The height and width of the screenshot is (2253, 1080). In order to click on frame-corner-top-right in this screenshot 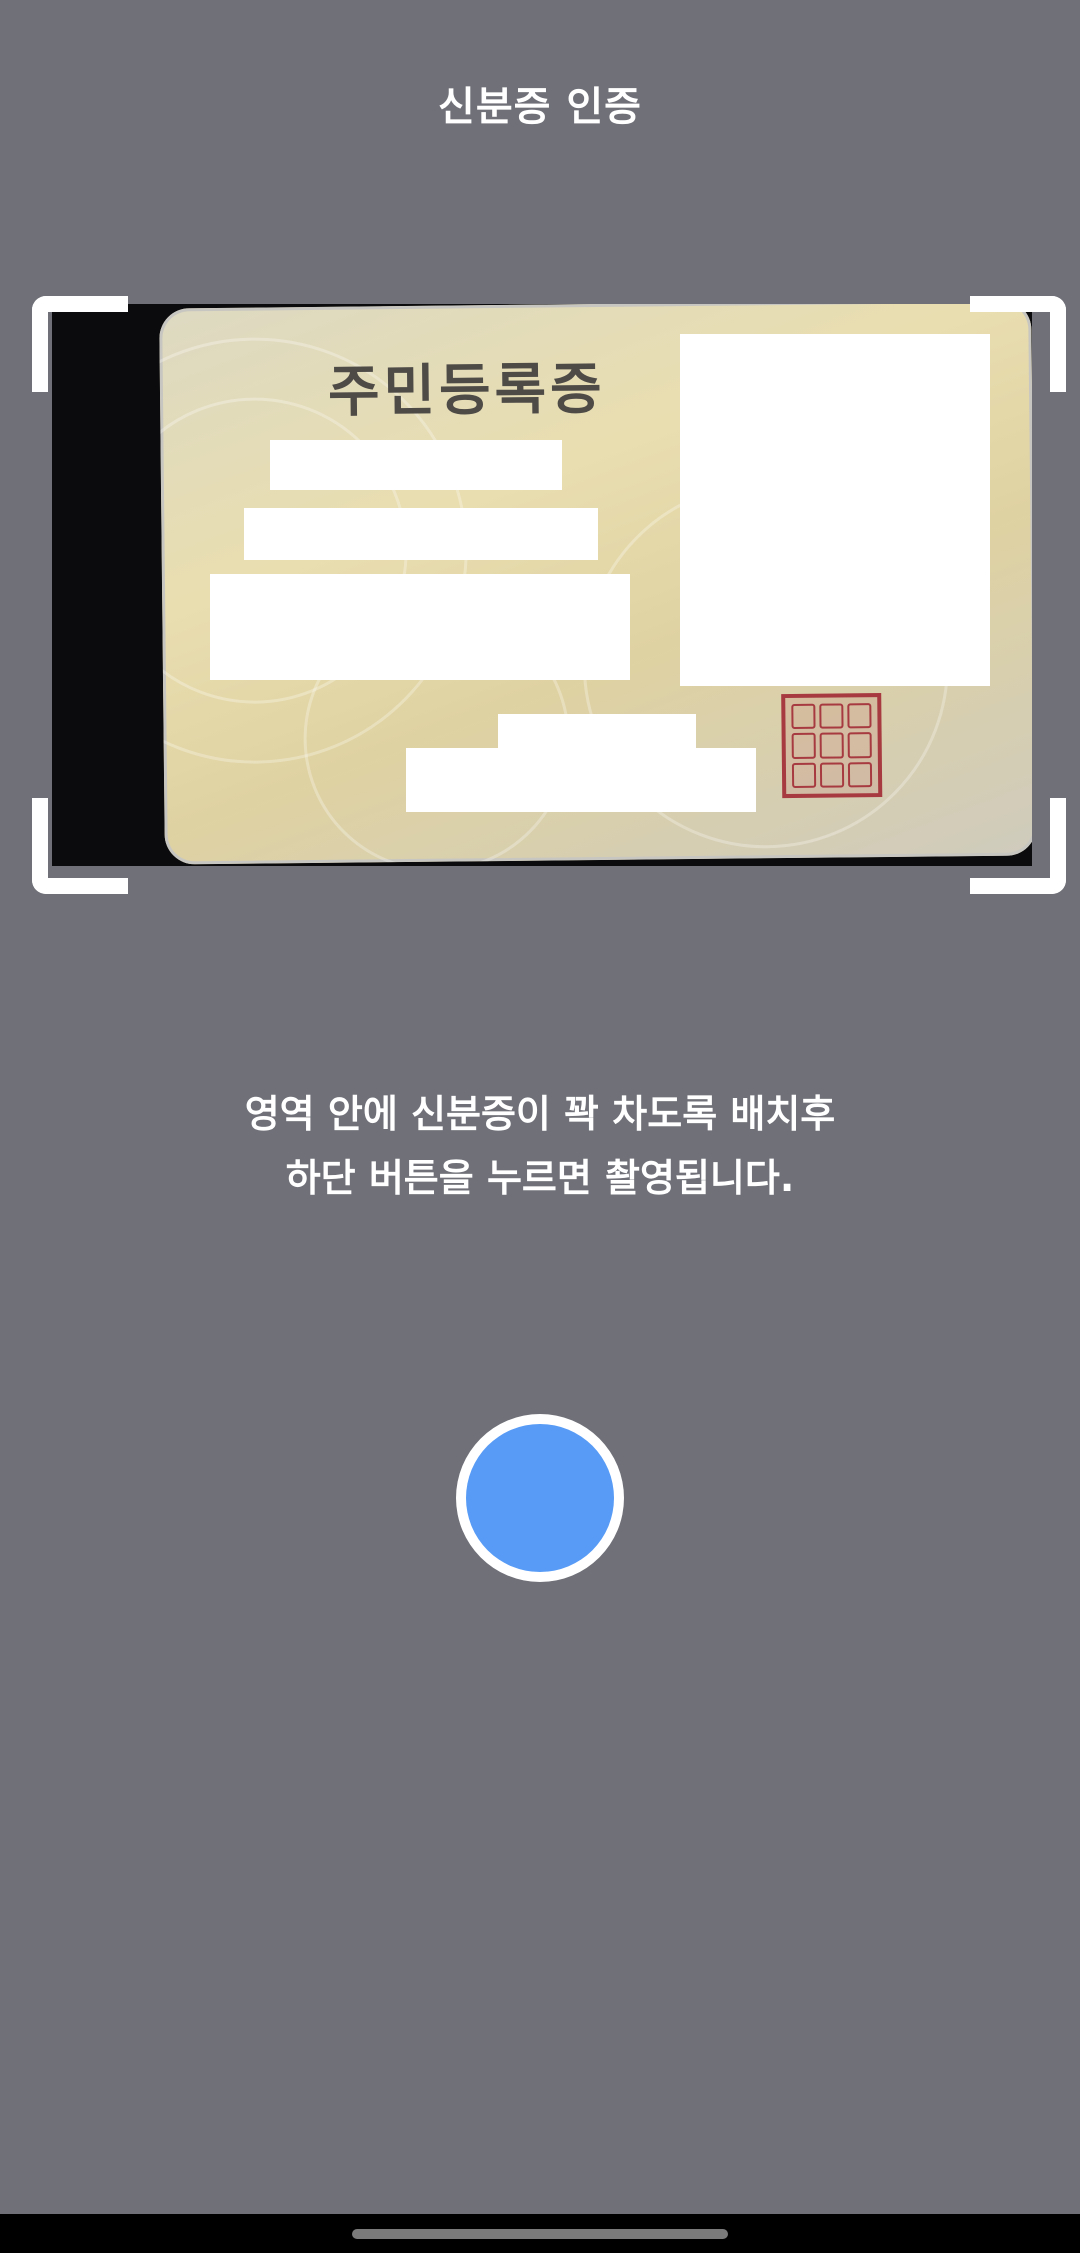, I will do `click(1018, 344)`.